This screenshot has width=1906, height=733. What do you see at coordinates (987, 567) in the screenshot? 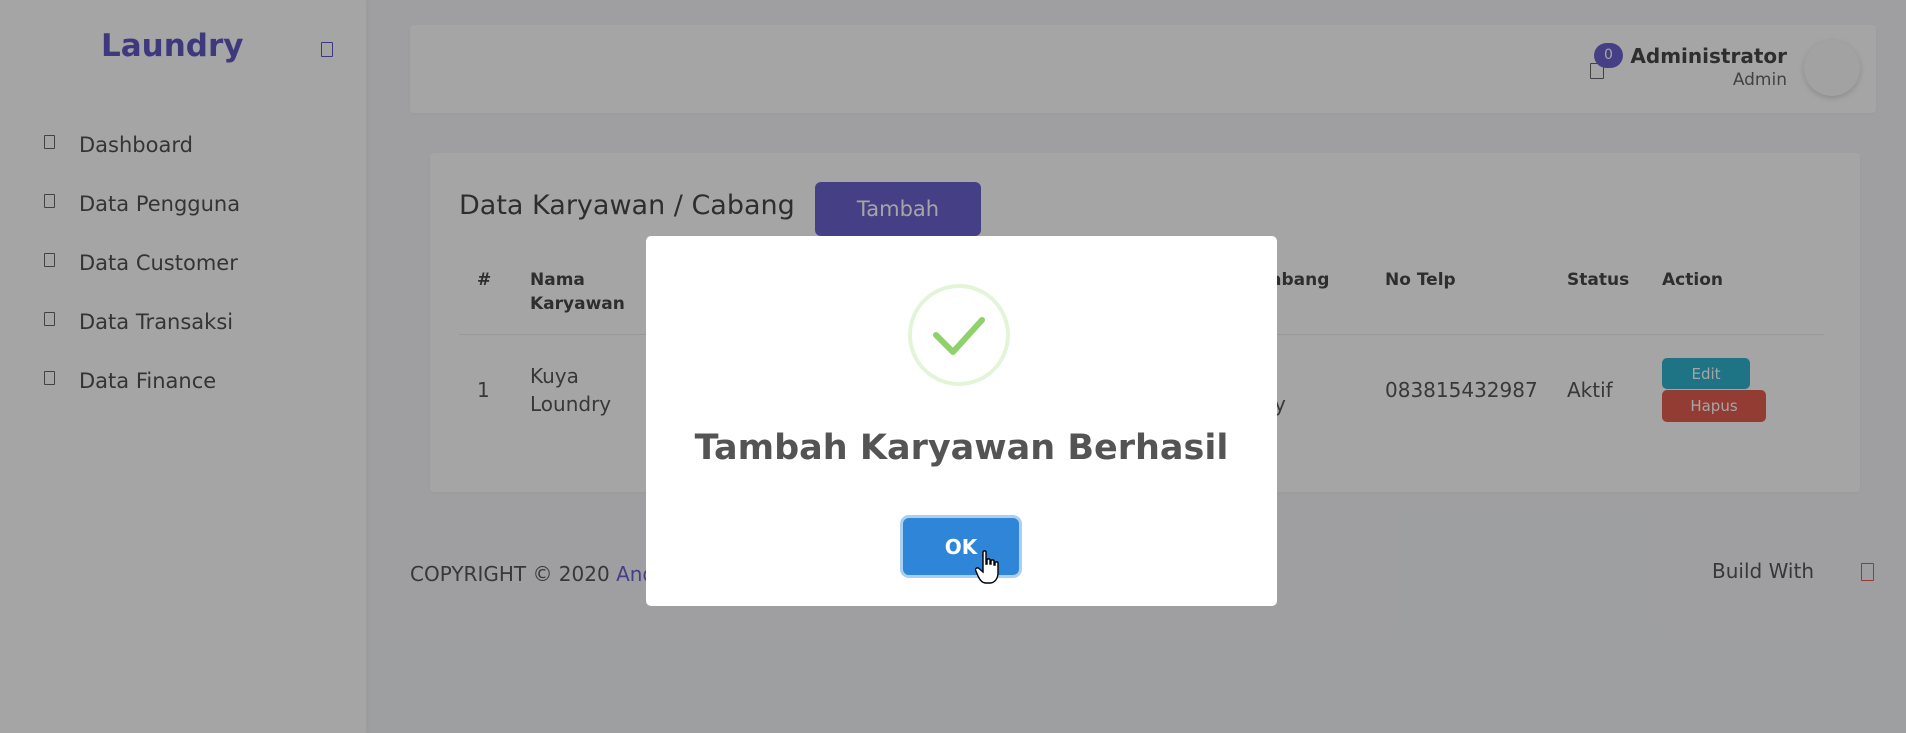
I see `hand-cursor-icon` at bounding box center [987, 567].